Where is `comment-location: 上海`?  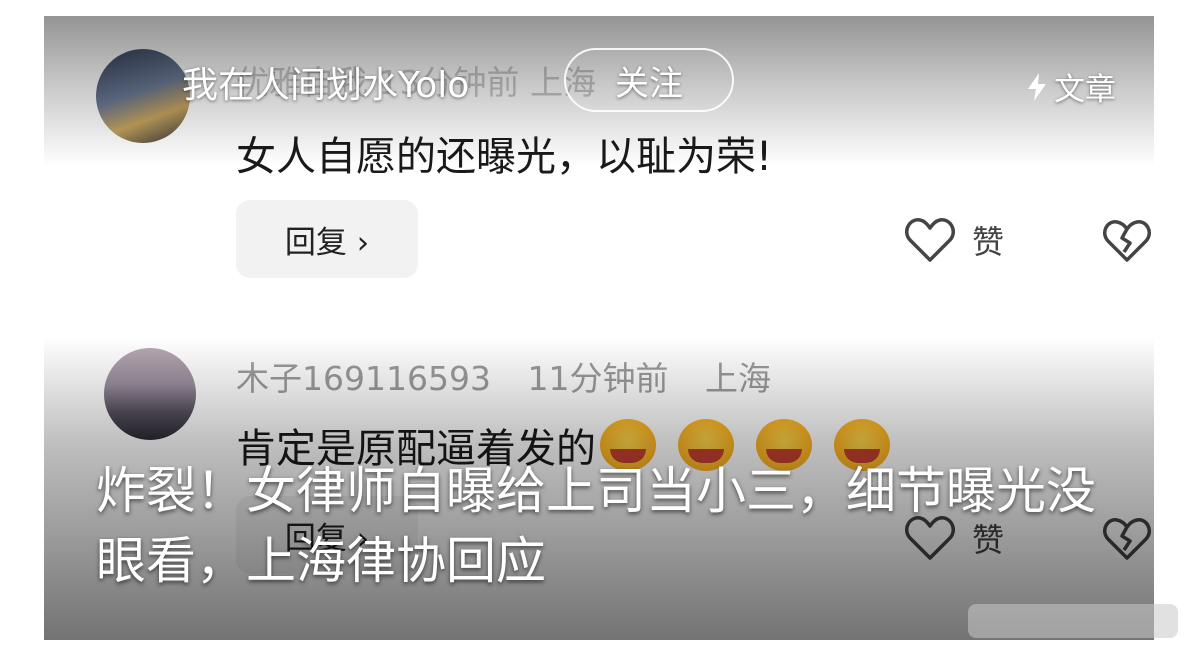 comment-location: 上海 is located at coordinates (737, 378).